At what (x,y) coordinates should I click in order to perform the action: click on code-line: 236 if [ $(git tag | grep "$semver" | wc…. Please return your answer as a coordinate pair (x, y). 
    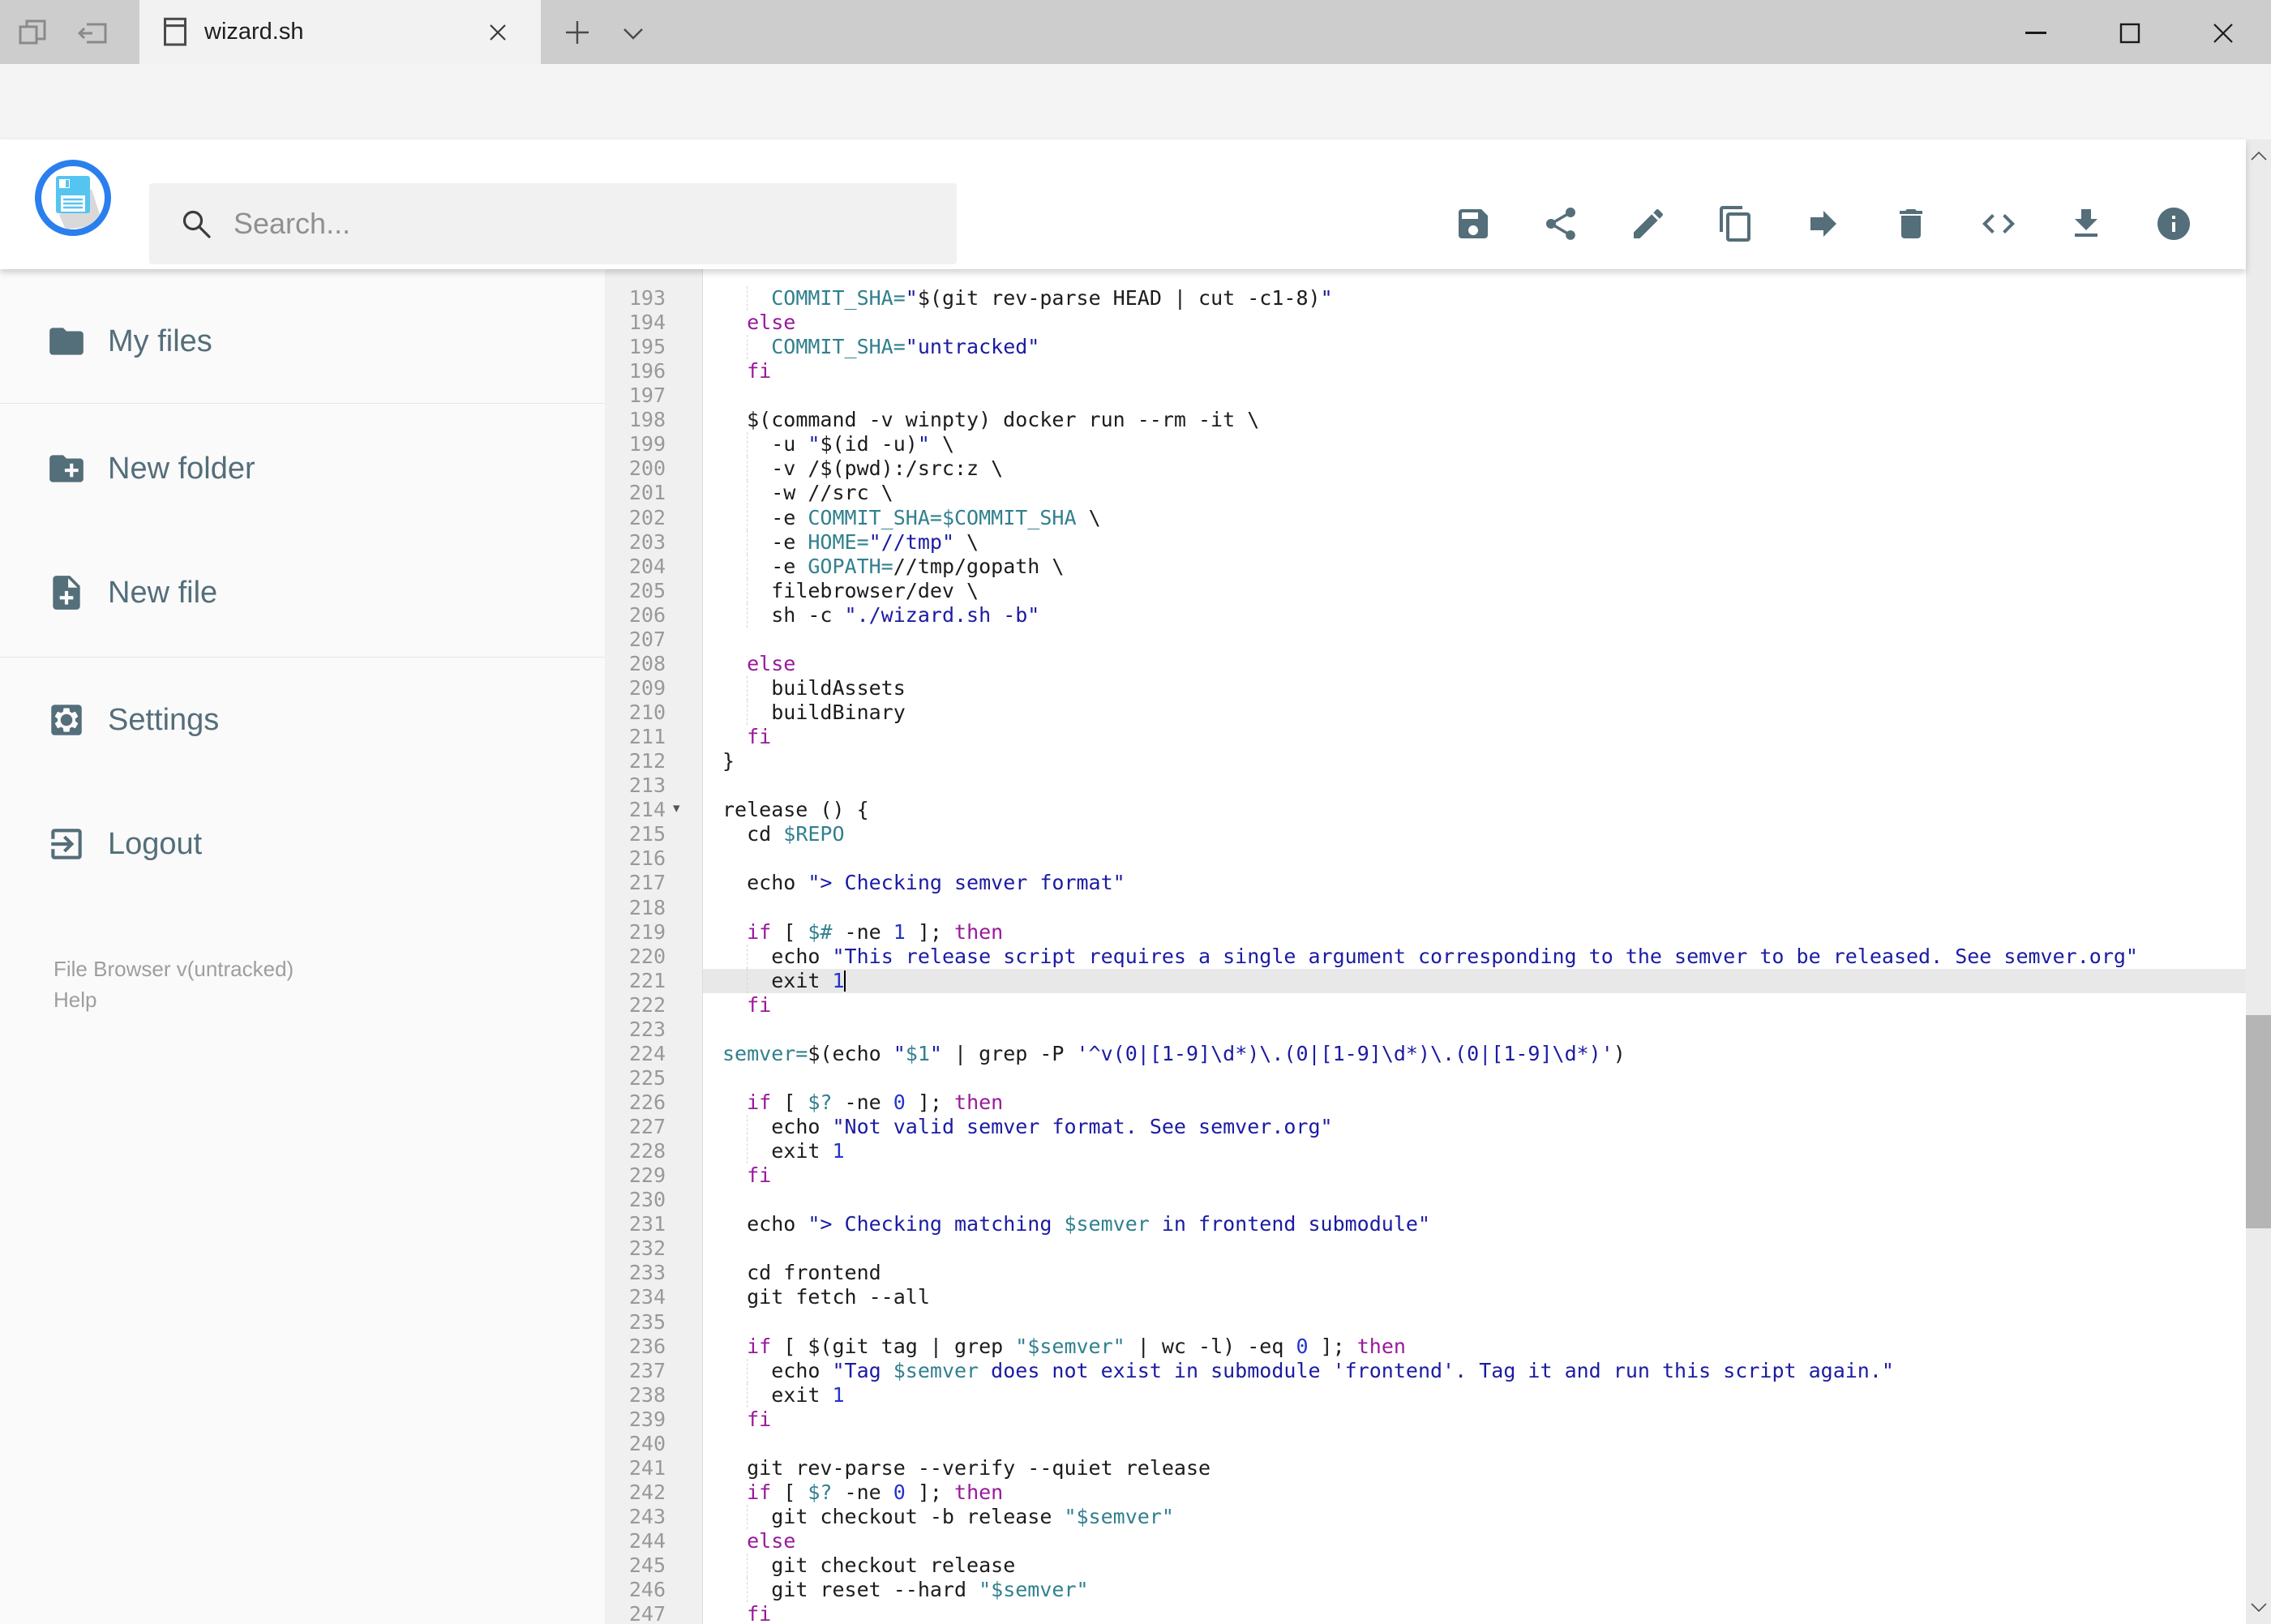
    Looking at the image, I should click on (1425, 1347).